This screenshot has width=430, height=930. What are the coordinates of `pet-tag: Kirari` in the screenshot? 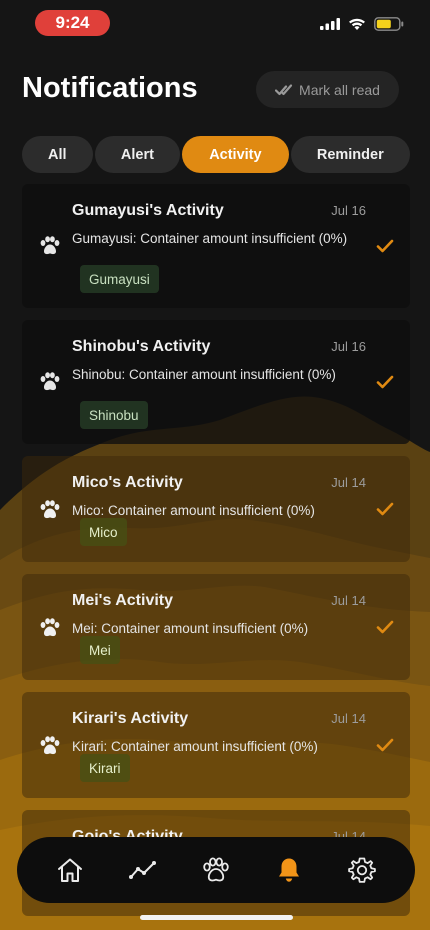 It's located at (105, 768).